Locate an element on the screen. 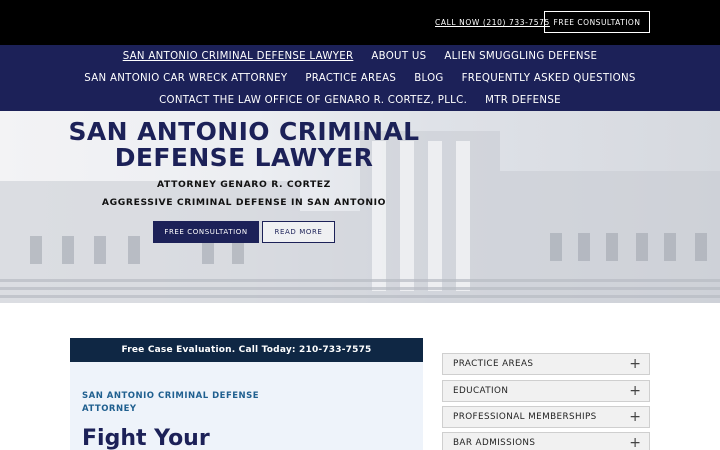 This screenshot has width=720, height=450. nav-item-alien-smuggling-defense: ALIEN SMUGGLING DEFENSE is located at coordinates (520, 56).